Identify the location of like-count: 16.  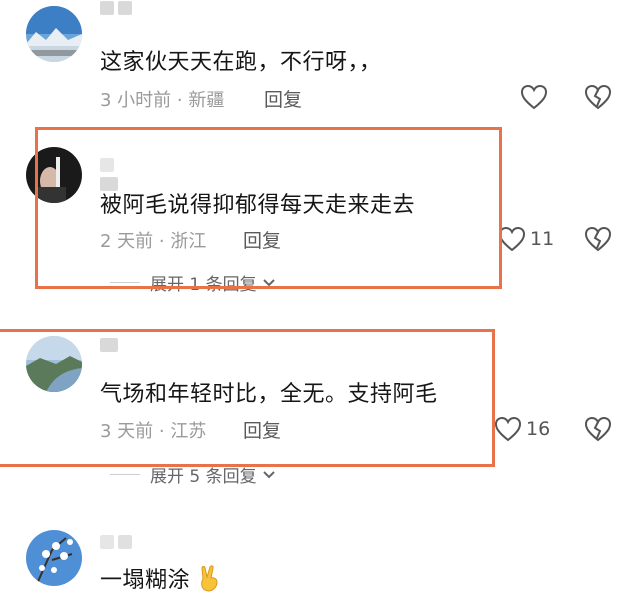
(538, 429).